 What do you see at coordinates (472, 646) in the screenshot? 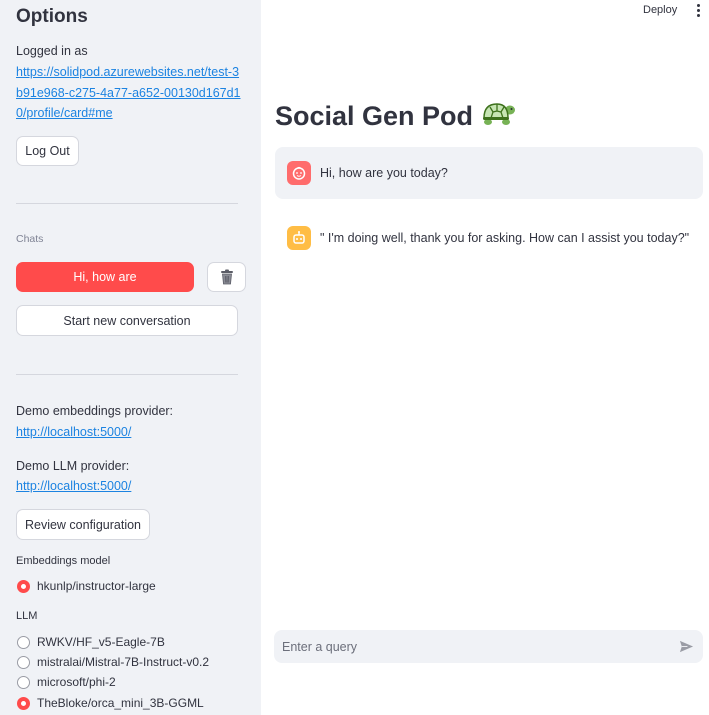
I see `query-input` at bounding box center [472, 646].